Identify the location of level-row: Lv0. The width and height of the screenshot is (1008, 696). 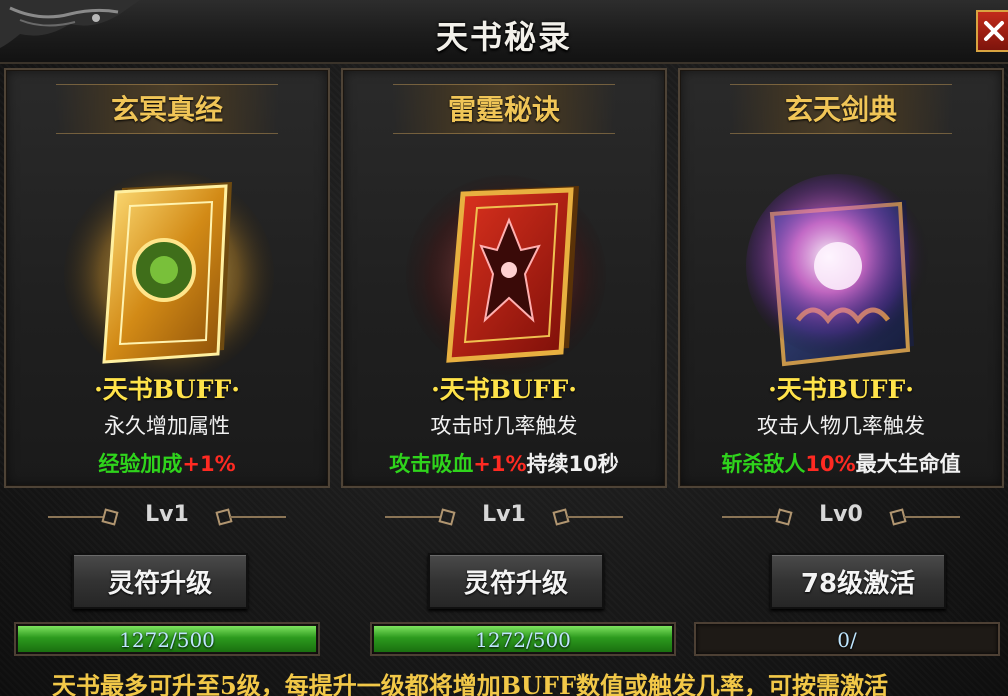
(841, 517).